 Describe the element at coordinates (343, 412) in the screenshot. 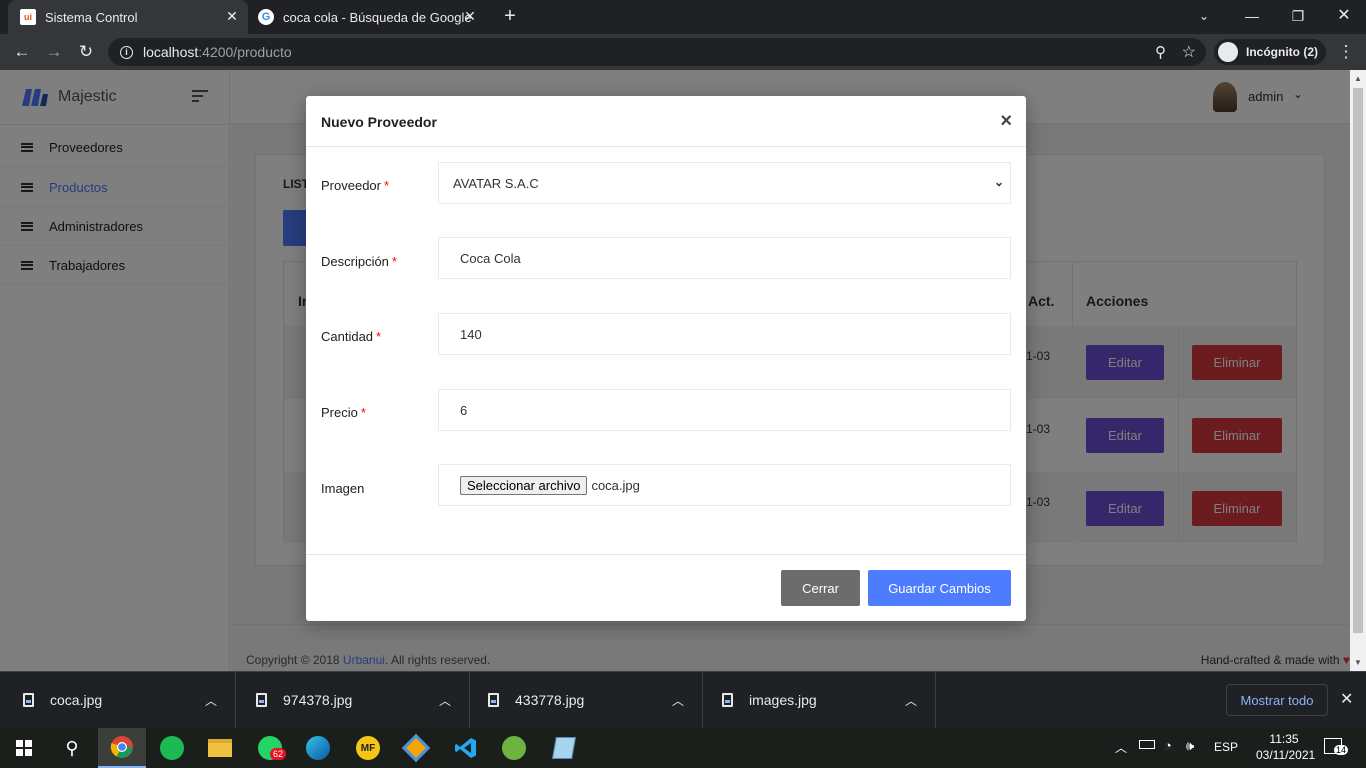

I see `precio-label: Precio *` at that location.